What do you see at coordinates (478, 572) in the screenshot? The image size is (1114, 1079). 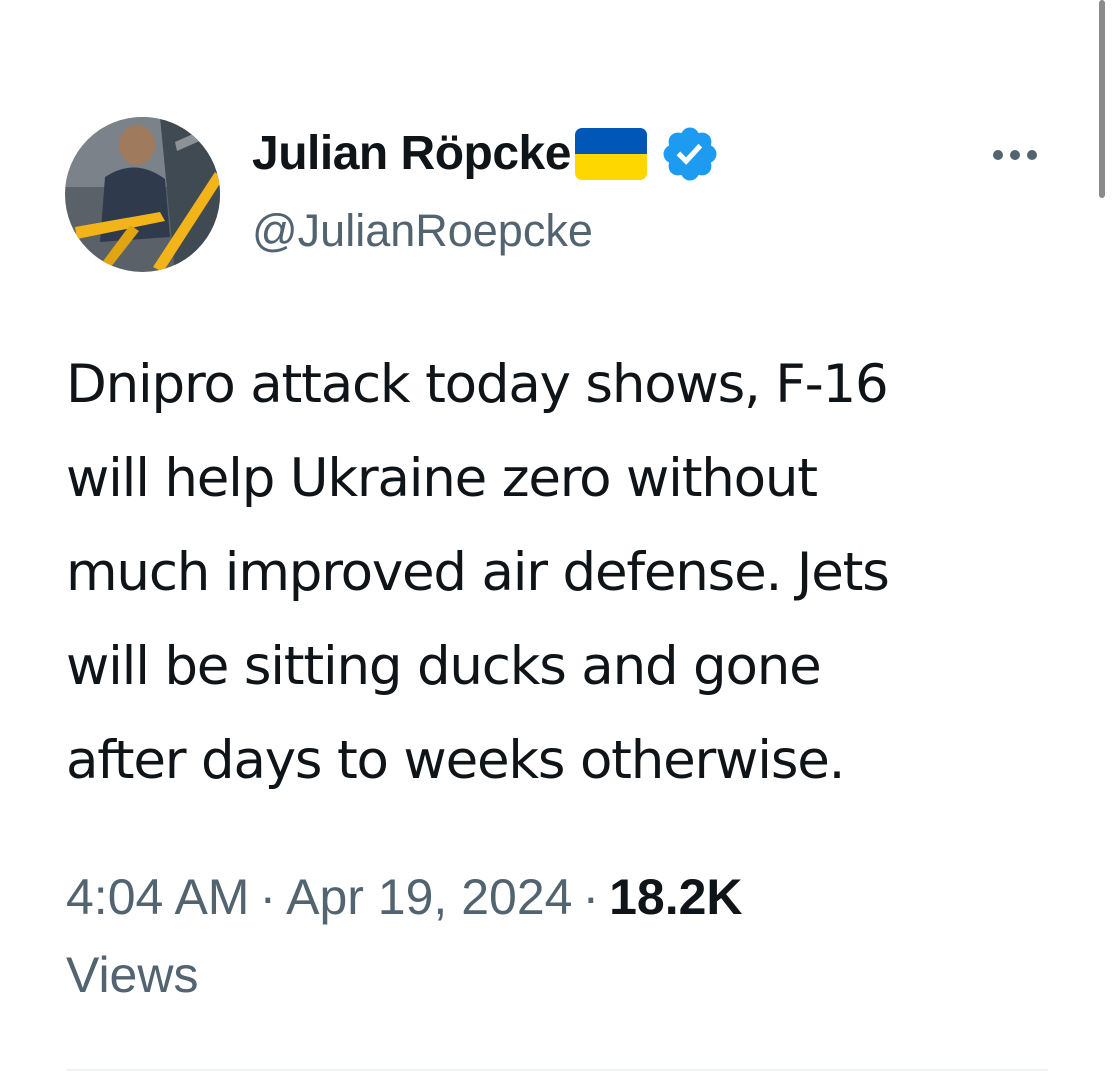 I see `tweet-text-line: much improved air defense. Jets` at bounding box center [478, 572].